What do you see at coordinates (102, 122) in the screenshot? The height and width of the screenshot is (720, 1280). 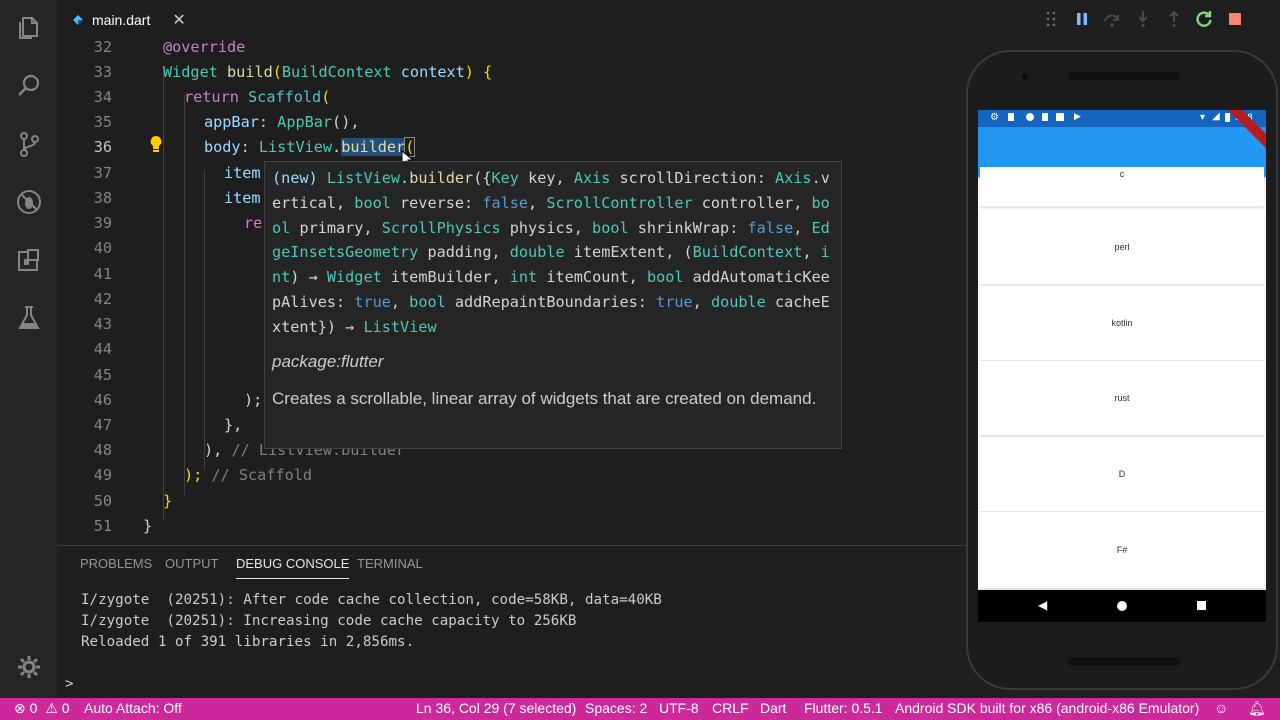 I see `line-number: 35` at bounding box center [102, 122].